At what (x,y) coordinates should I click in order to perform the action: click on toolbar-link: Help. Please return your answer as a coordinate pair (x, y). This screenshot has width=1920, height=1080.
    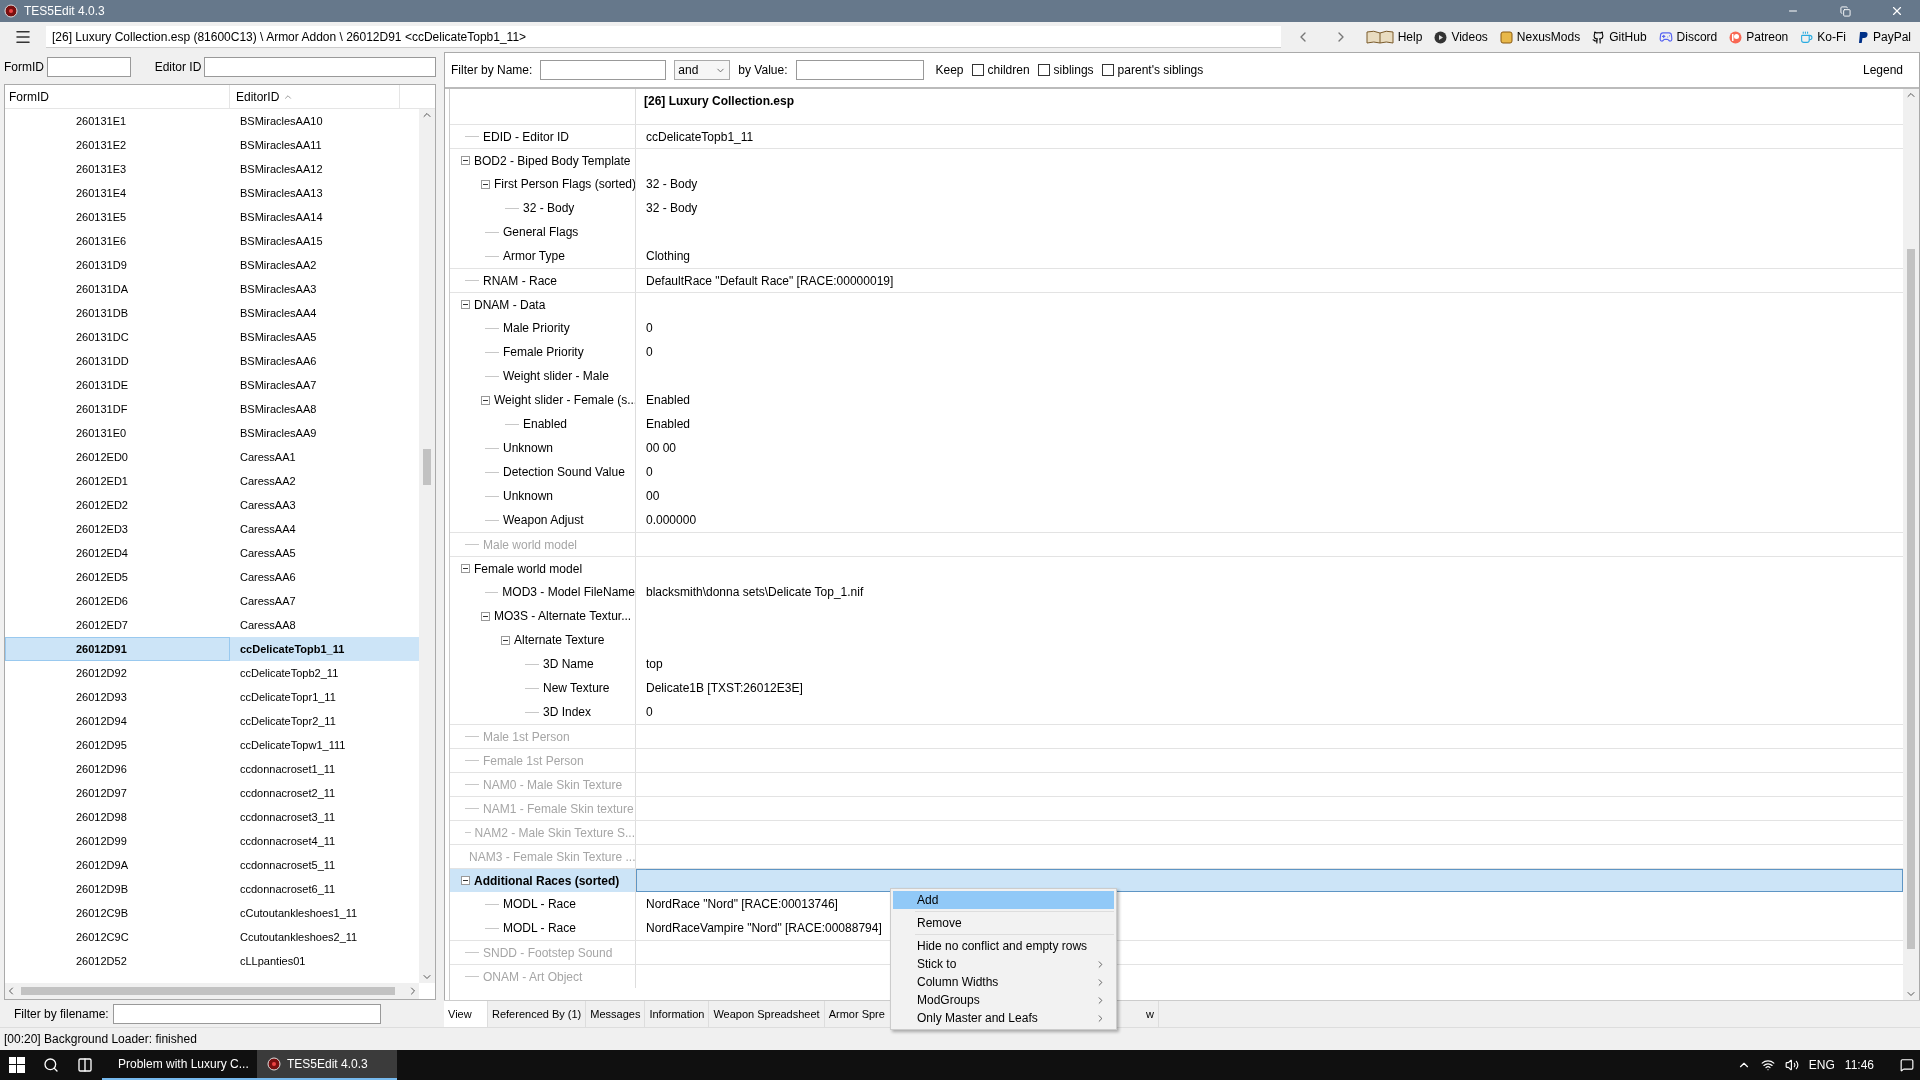
    Looking at the image, I should click on (1394, 37).